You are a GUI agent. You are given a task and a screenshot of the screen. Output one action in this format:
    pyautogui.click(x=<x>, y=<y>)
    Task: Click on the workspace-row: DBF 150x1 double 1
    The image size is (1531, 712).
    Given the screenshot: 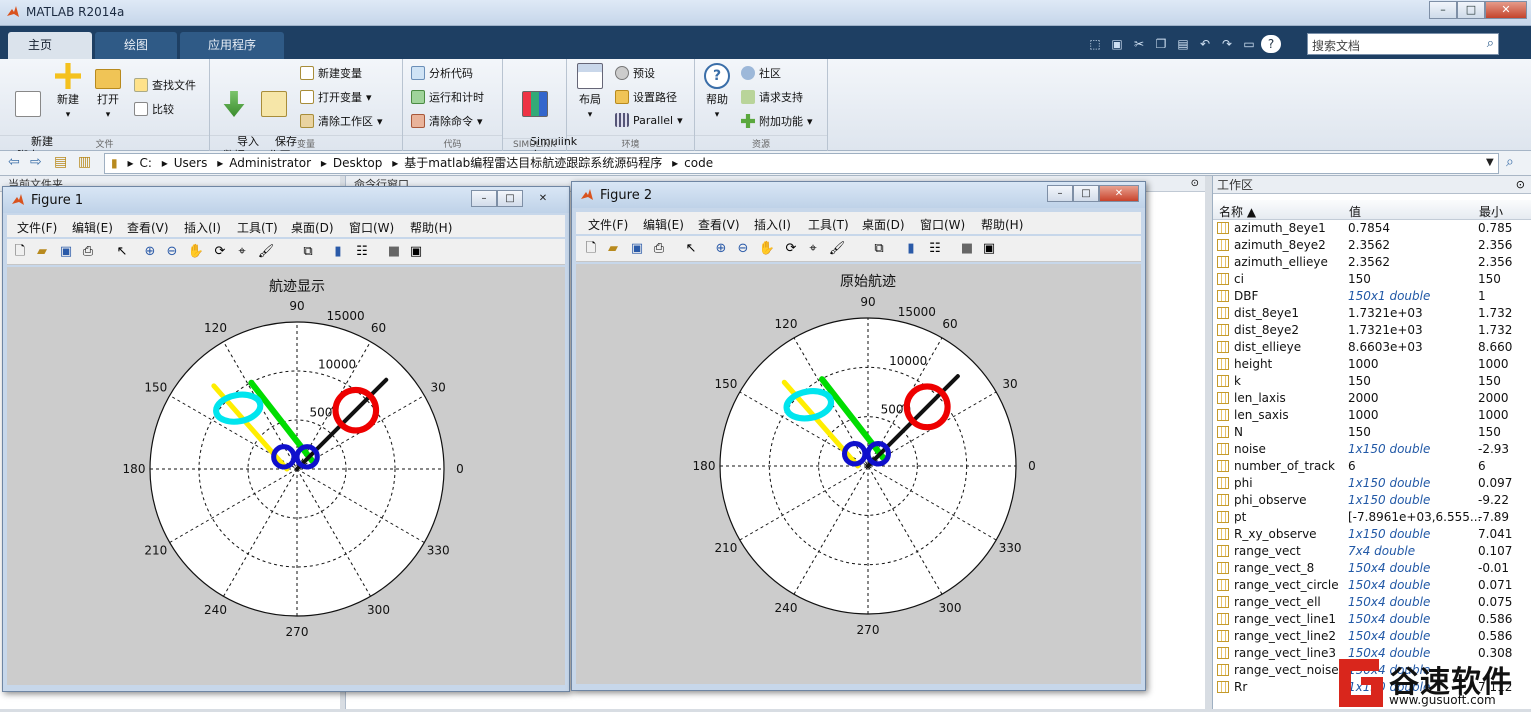 What is the action you would take?
    pyautogui.click(x=1372, y=296)
    